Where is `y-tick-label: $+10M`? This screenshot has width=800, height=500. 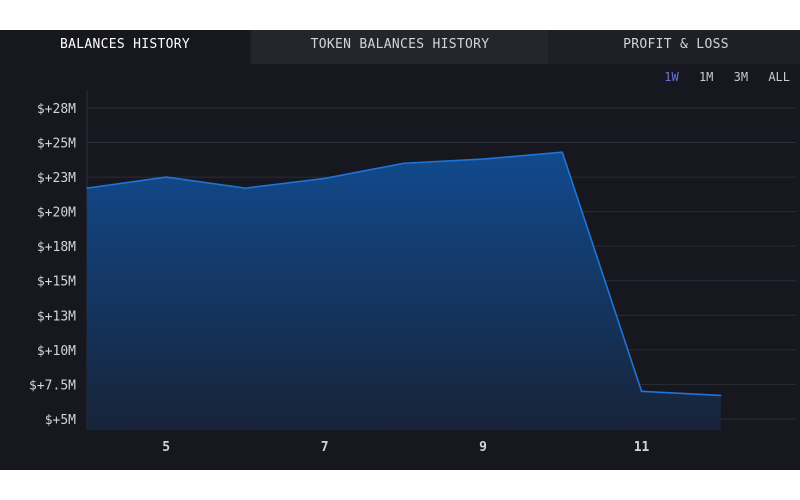 y-tick-label: $+10M is located at coordinates (56, 351).